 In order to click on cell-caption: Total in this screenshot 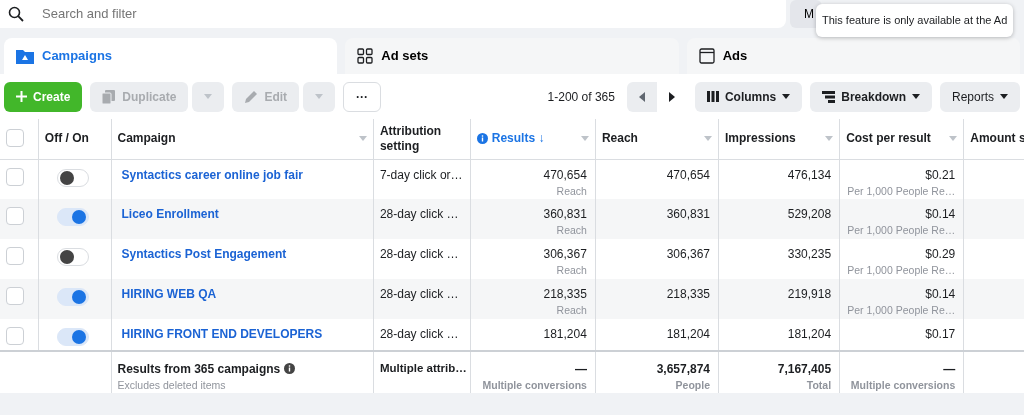, I will do `click(818, 385)`.